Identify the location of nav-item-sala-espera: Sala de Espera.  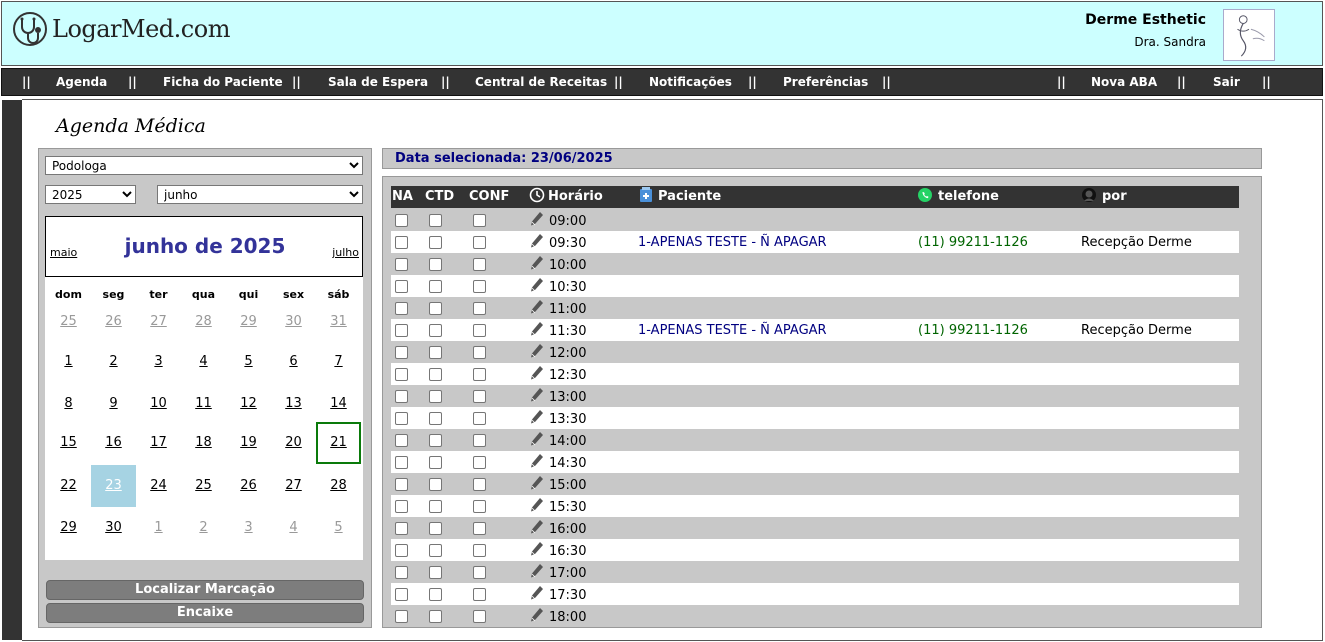
(378, 82).